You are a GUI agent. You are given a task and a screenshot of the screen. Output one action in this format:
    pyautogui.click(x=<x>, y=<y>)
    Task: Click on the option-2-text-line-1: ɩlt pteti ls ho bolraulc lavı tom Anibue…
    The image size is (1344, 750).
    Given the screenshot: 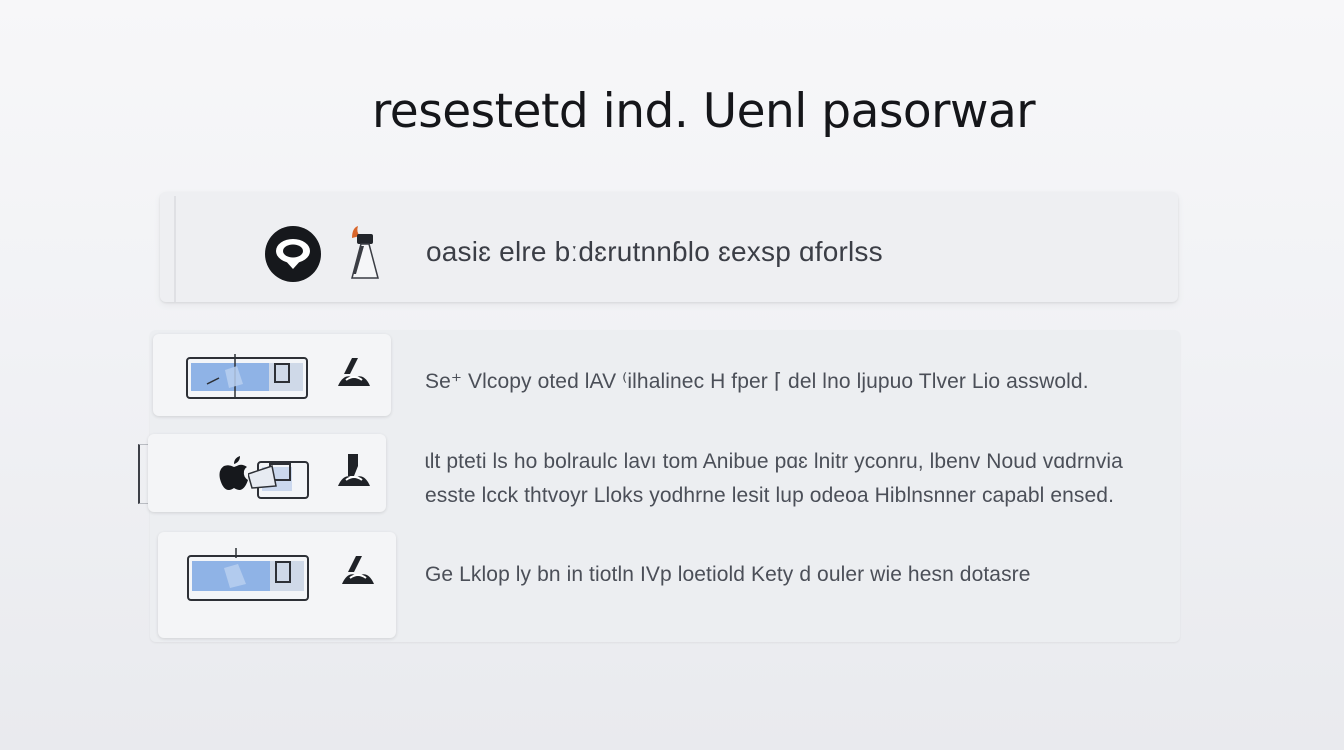 What is the action you would take?
    pyautogui.click(x=774, y=461)
    